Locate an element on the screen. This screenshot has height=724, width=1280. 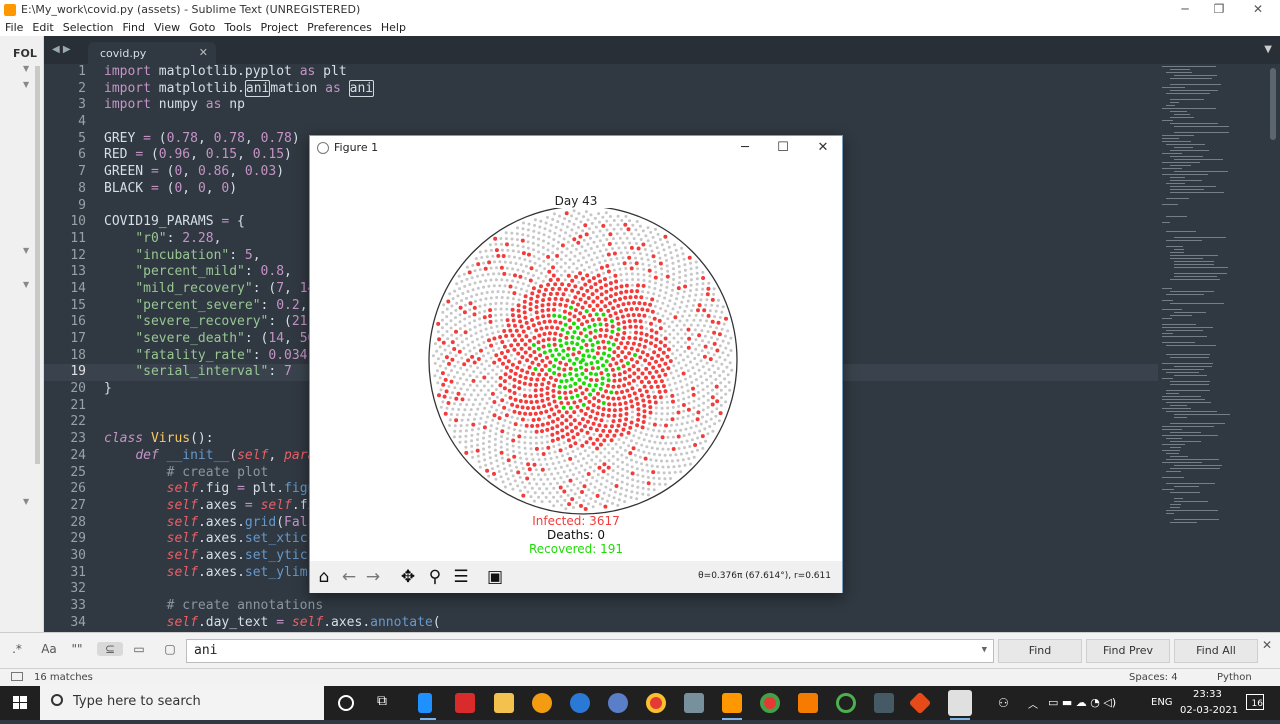
chevron-up-icon: ︿ is located at coordinates (1033, 703).